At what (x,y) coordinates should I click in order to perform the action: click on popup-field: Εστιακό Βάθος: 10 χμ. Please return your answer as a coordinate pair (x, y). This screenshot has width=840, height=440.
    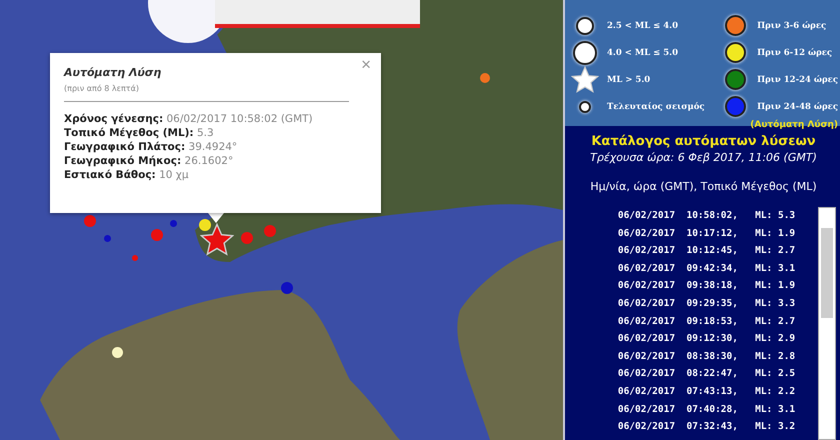
    Looking at the image, I should click on (215, 175).